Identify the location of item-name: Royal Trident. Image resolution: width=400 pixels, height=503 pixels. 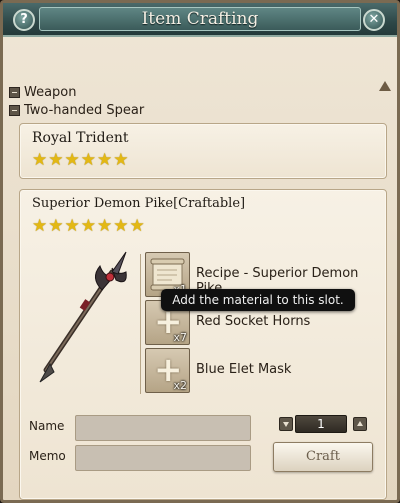
(80, 138).